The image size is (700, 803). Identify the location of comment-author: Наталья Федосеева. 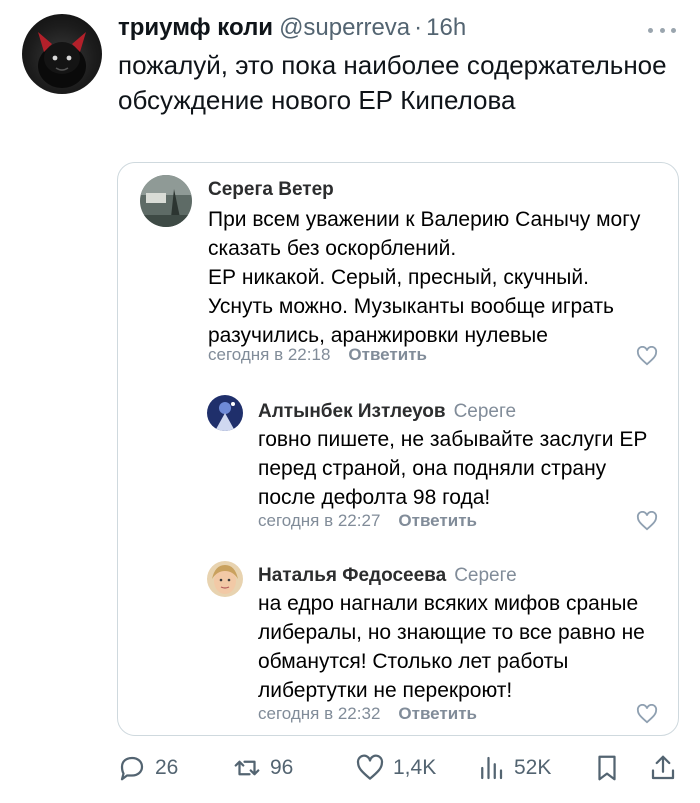
(352, 575).